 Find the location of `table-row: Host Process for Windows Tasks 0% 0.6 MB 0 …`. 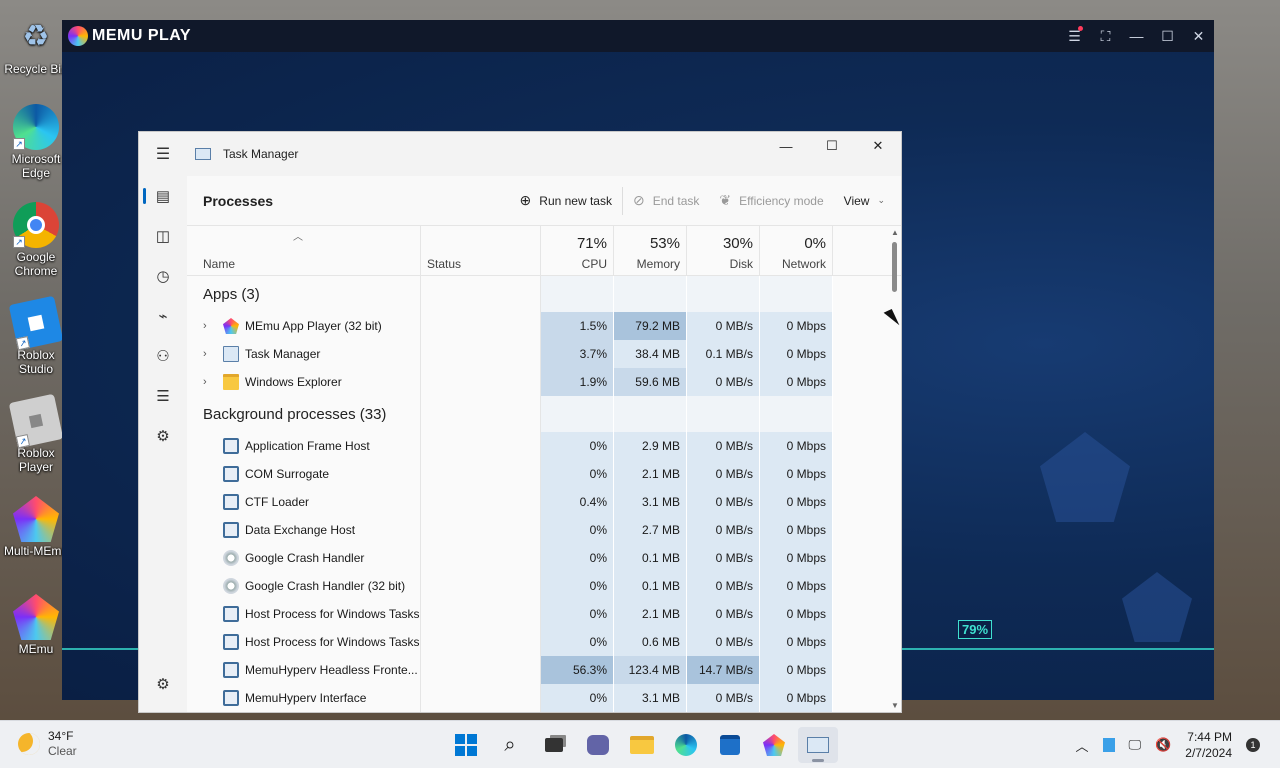

table-row: Host Process for Windows Tasks 0% 0.6 MB 0 … is located at coordinates (544, 642).